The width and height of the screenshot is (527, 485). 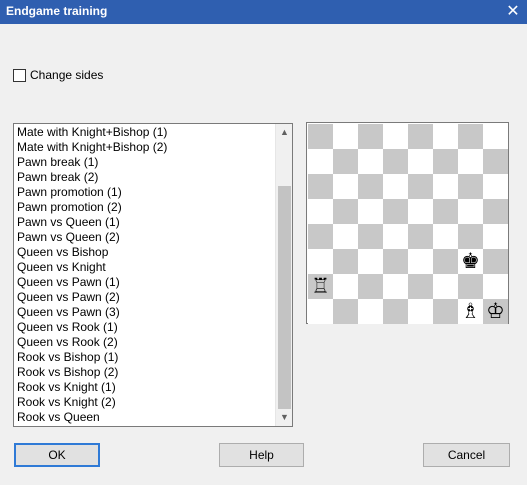 I want to click on window-title: Endgame training, so click(x=57, y=11).